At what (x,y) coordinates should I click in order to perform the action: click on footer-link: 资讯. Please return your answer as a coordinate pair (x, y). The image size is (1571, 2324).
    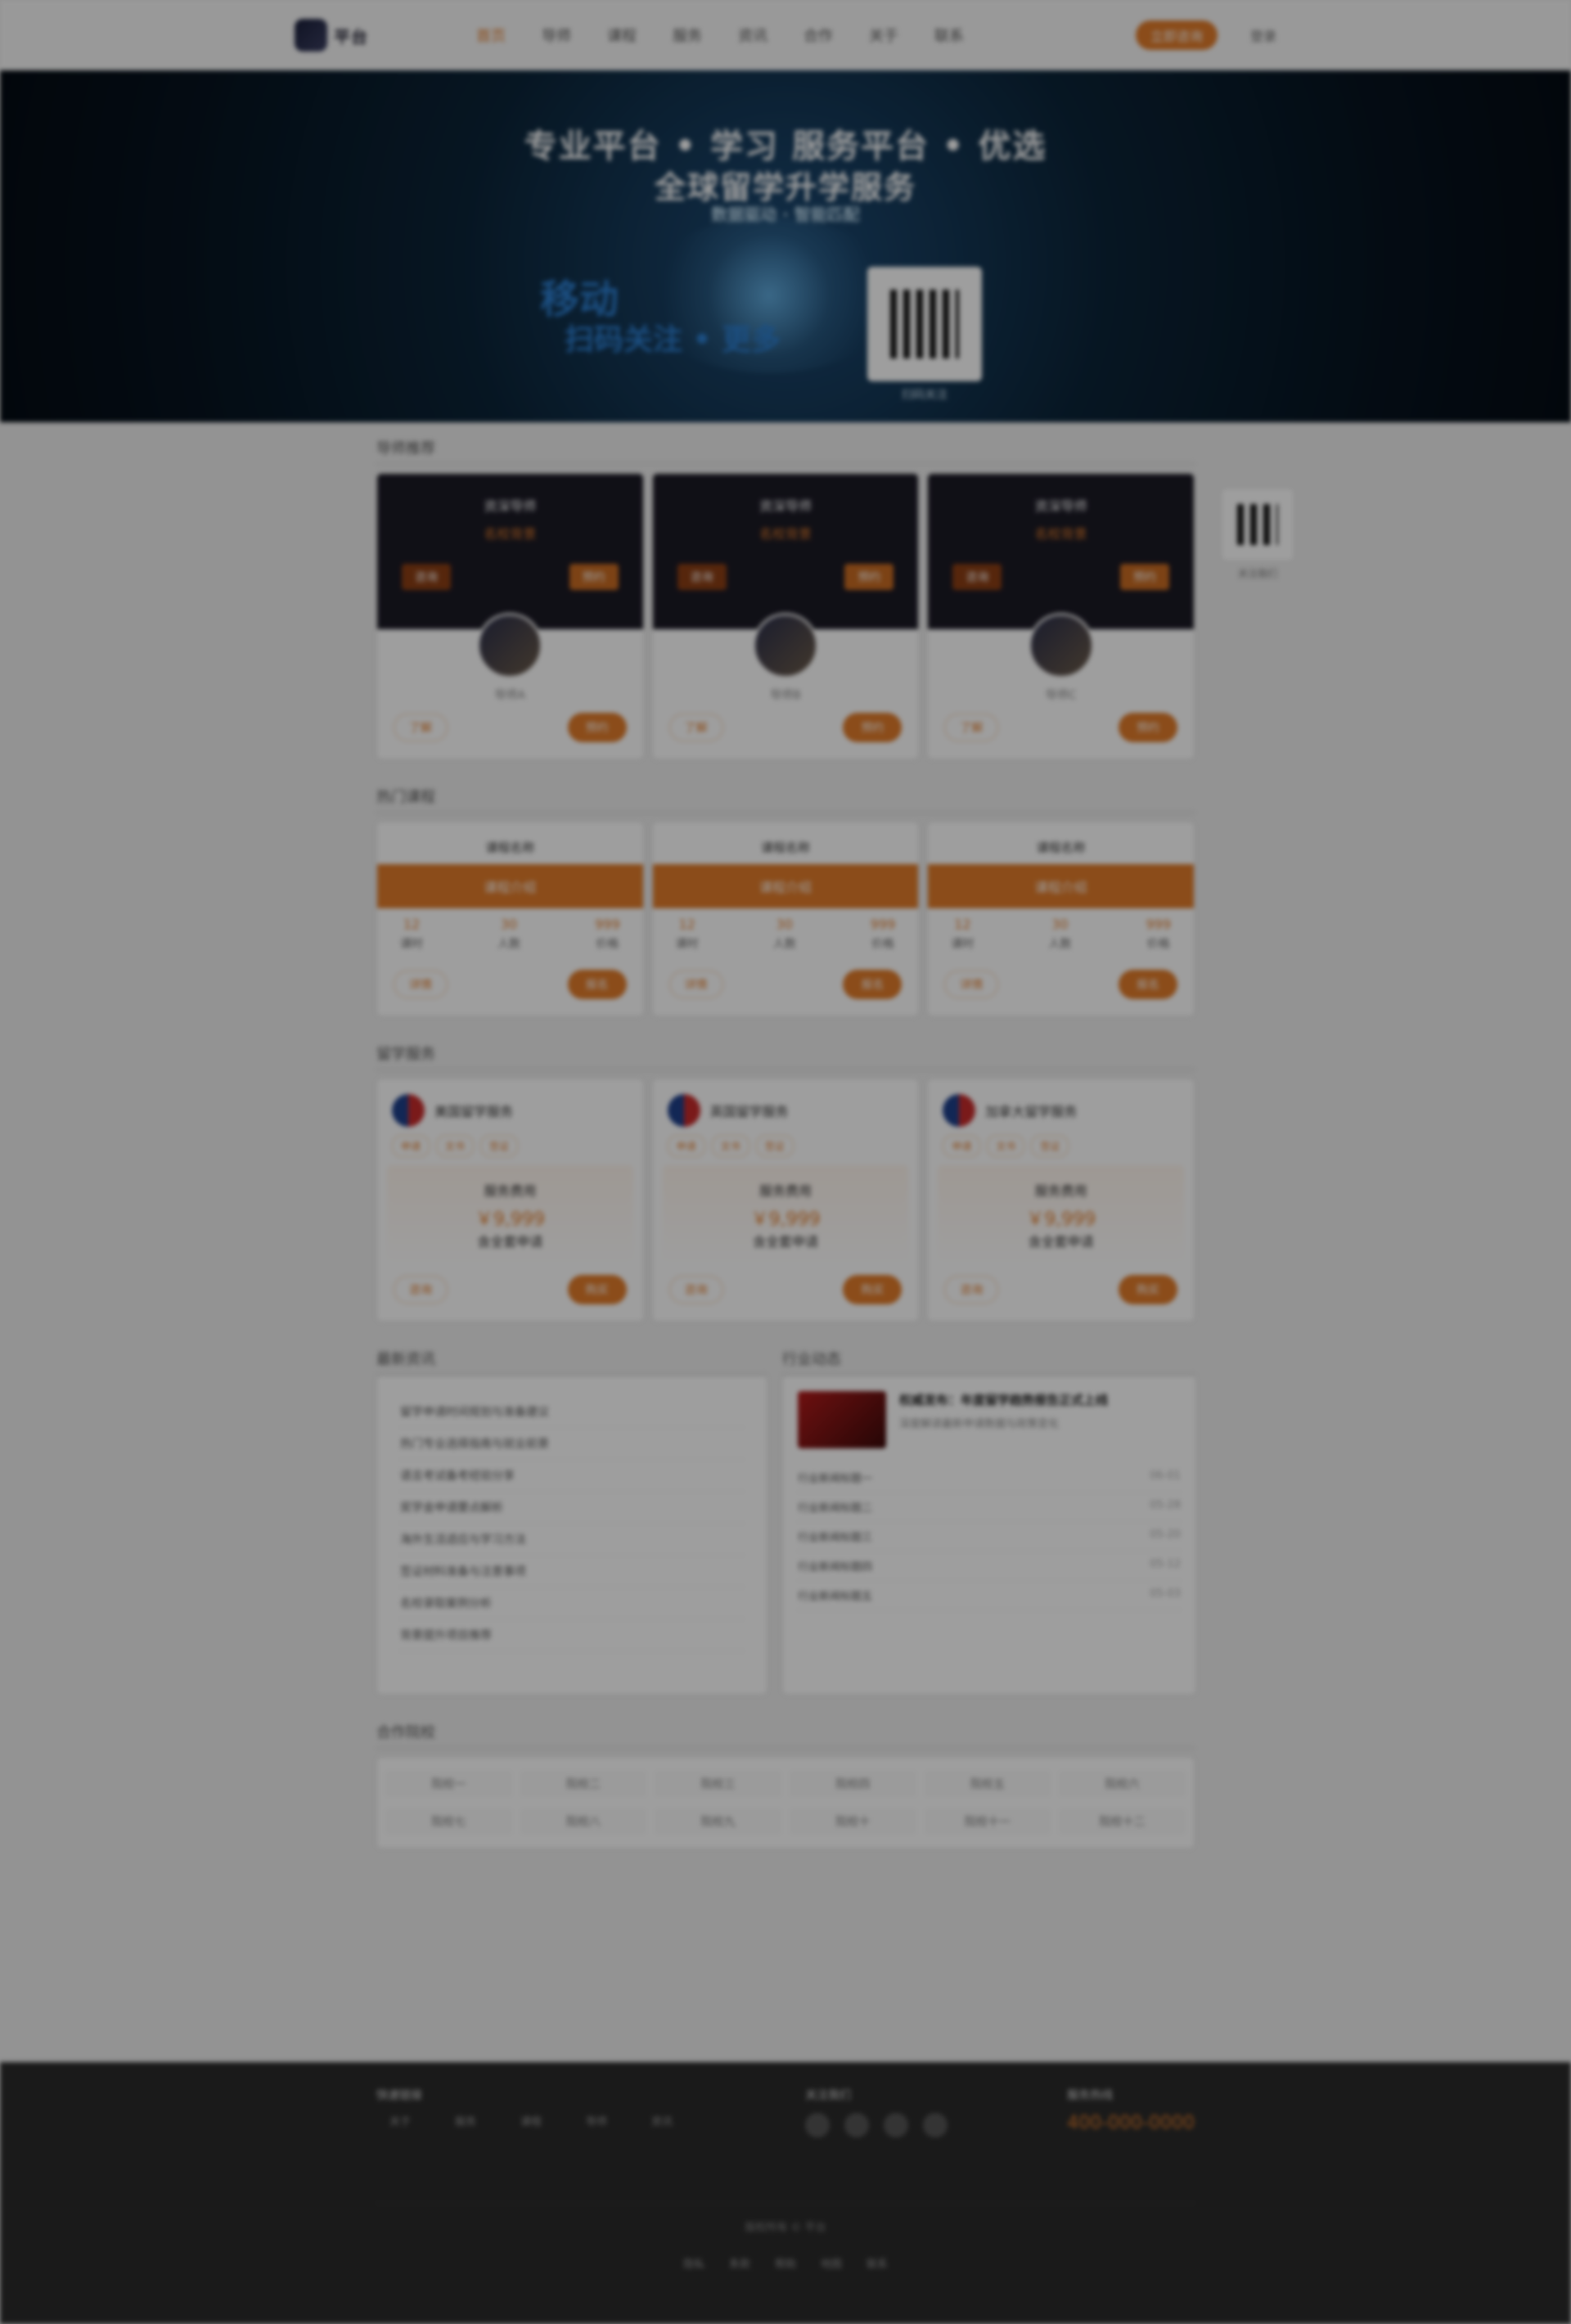
    Looking at the image, I should click on (662, 2121).